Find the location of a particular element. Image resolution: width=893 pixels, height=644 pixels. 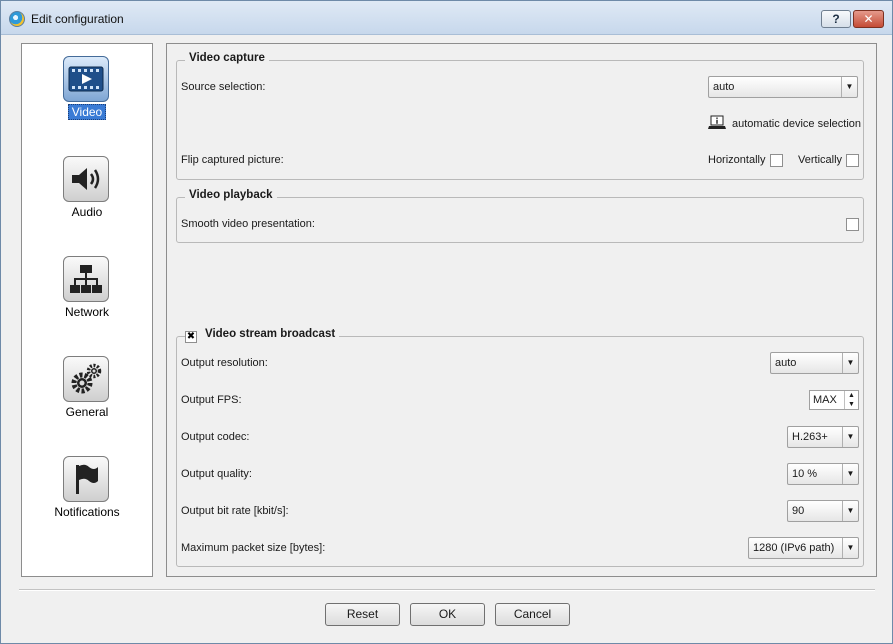

window-title: Edit configuration is located at coordinates (77, 19).